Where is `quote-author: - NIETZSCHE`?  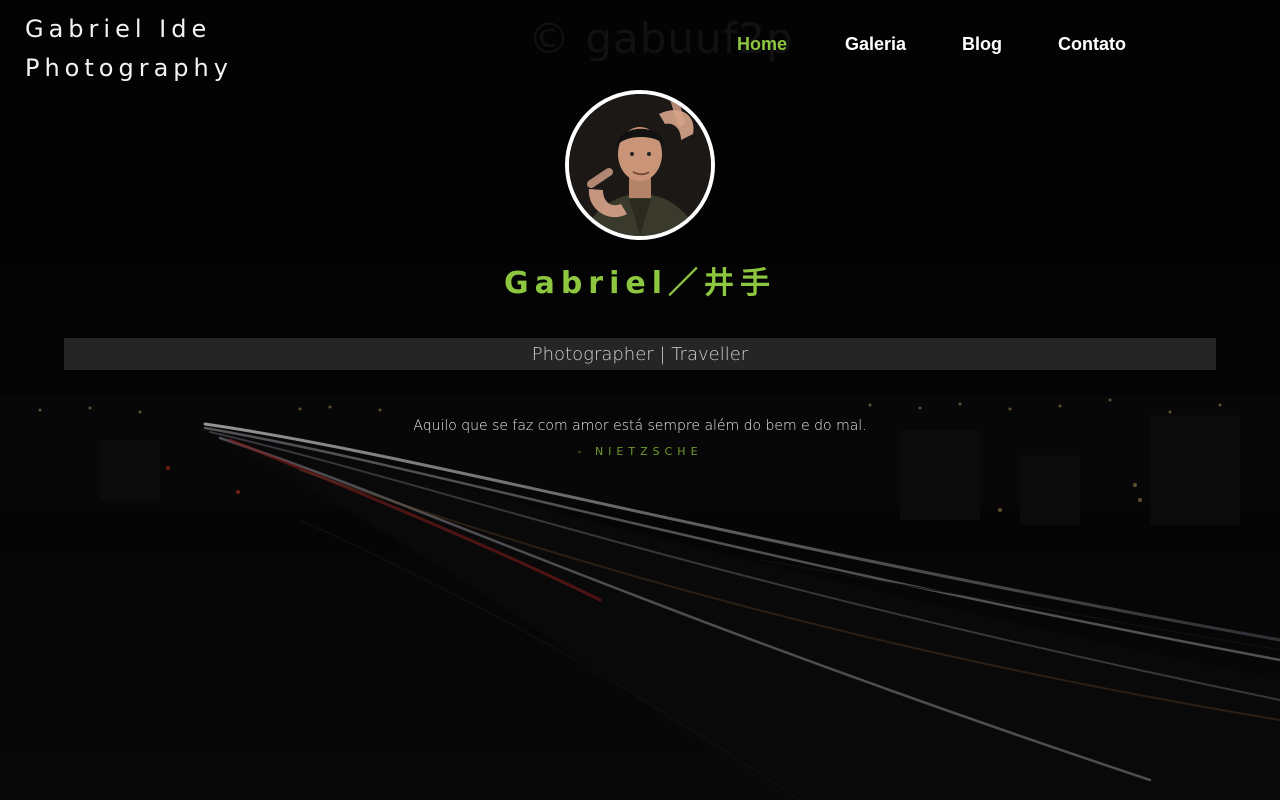
quote-author: - NIETZSCHE is located at coordinates (640, 451).